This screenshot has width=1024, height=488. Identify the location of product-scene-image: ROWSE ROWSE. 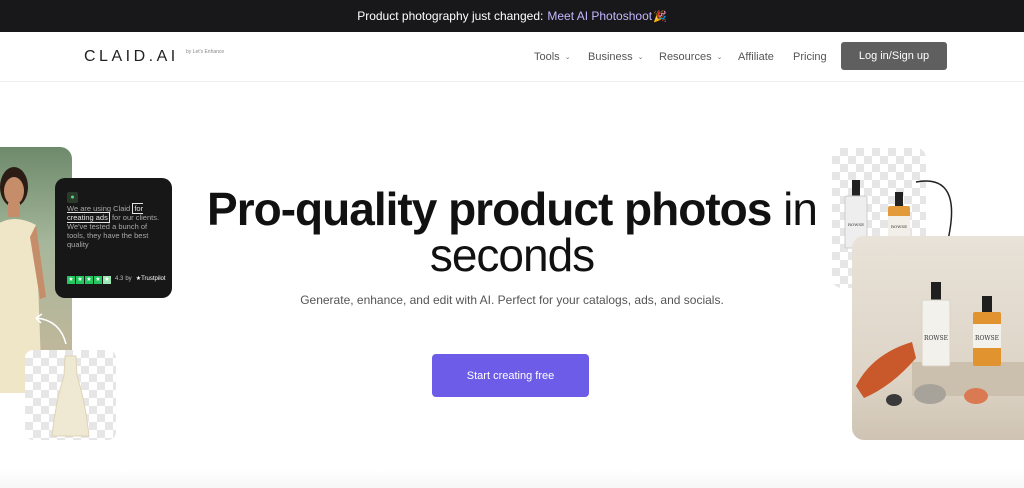
(938, 338).